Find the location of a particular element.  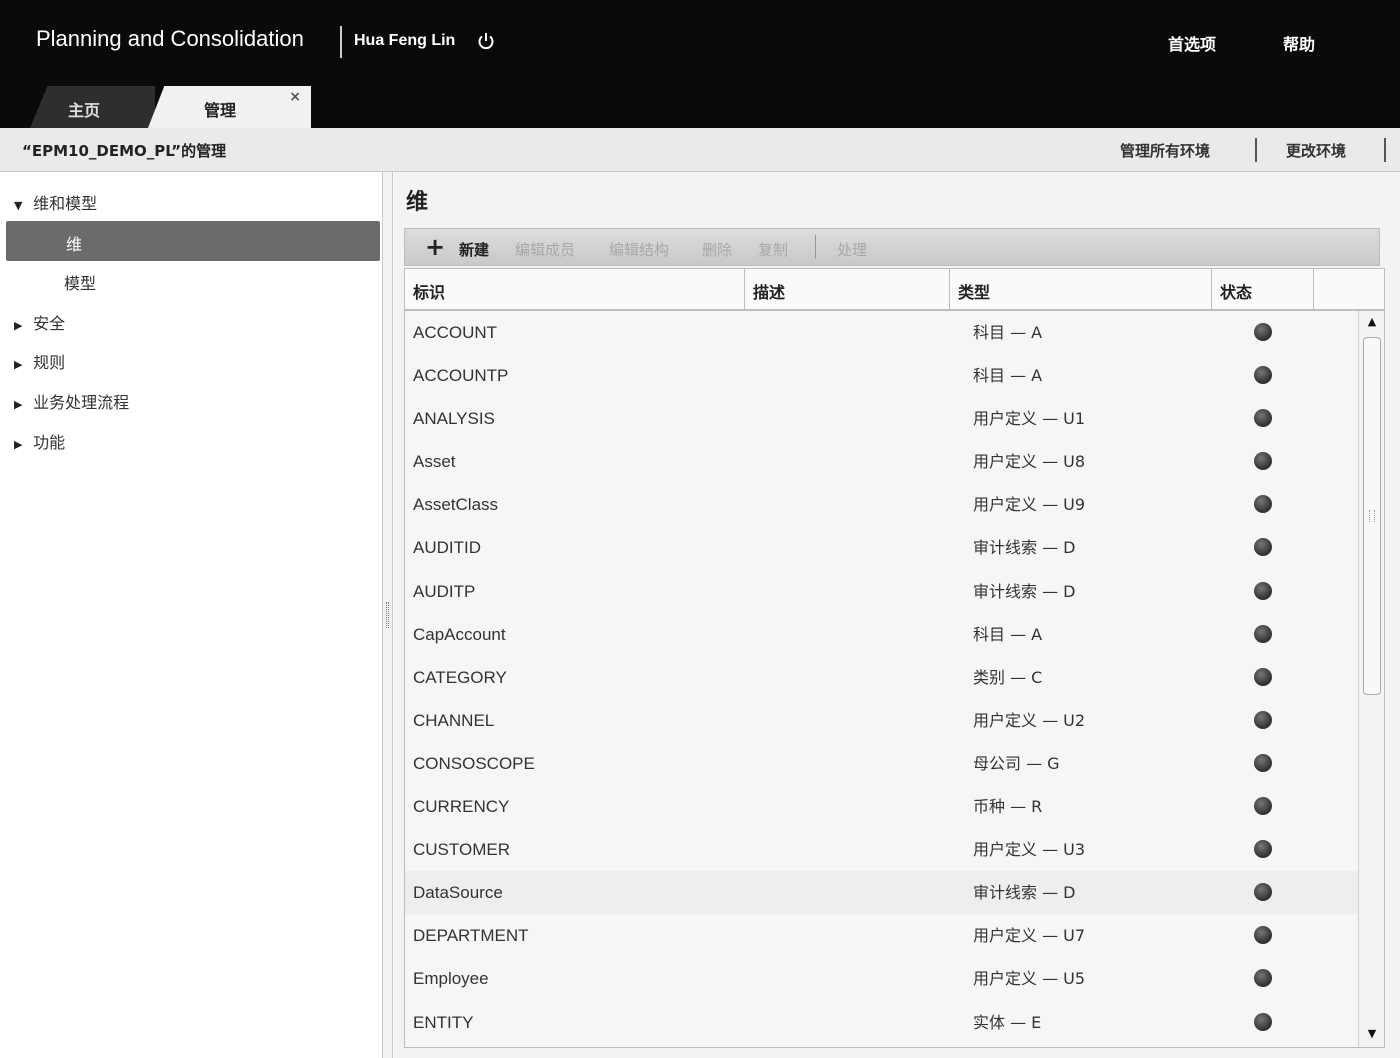

tab-admin: 管理 × is located at coordinates (229, 107).